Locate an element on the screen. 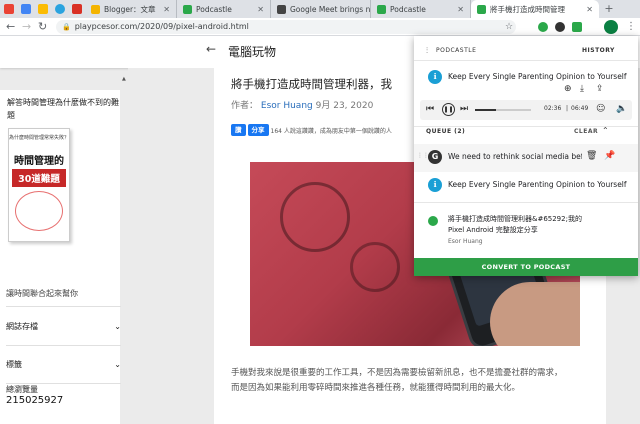 Image resolution: width=640 pixels, height=424 pixels. reload-icon: ↻ is located at coordinates (42, 27).